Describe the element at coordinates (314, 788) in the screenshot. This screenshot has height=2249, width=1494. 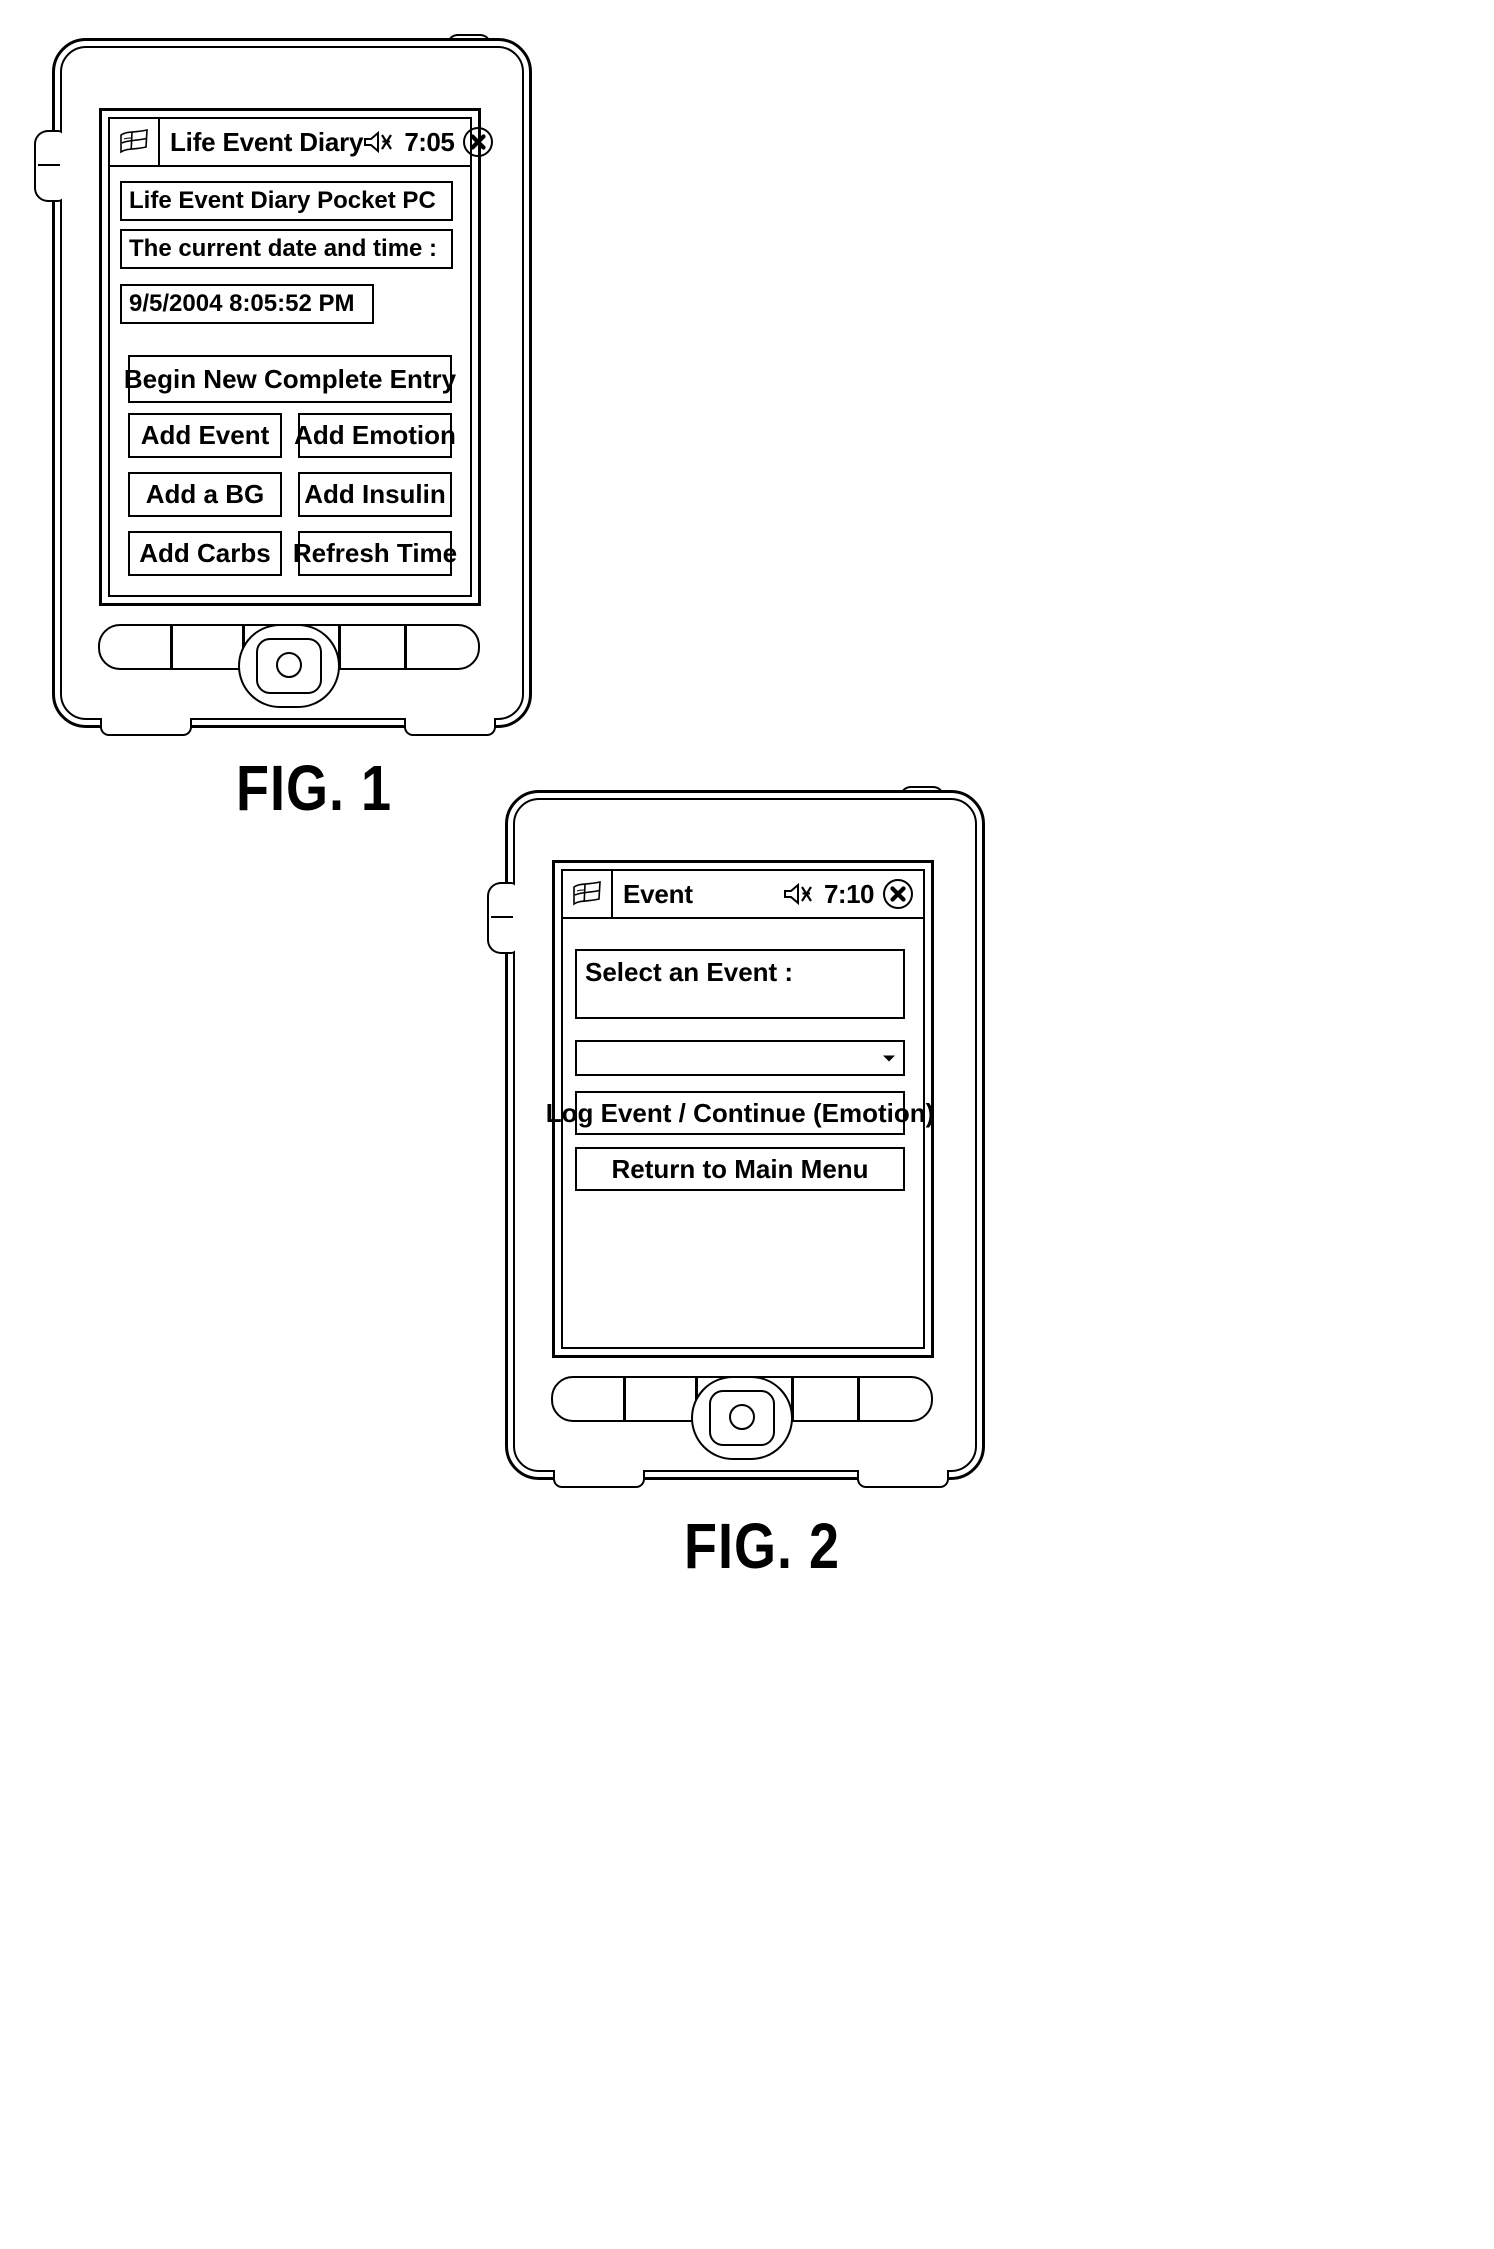
I see `figure-1-caption: FIG. 1` at that location.